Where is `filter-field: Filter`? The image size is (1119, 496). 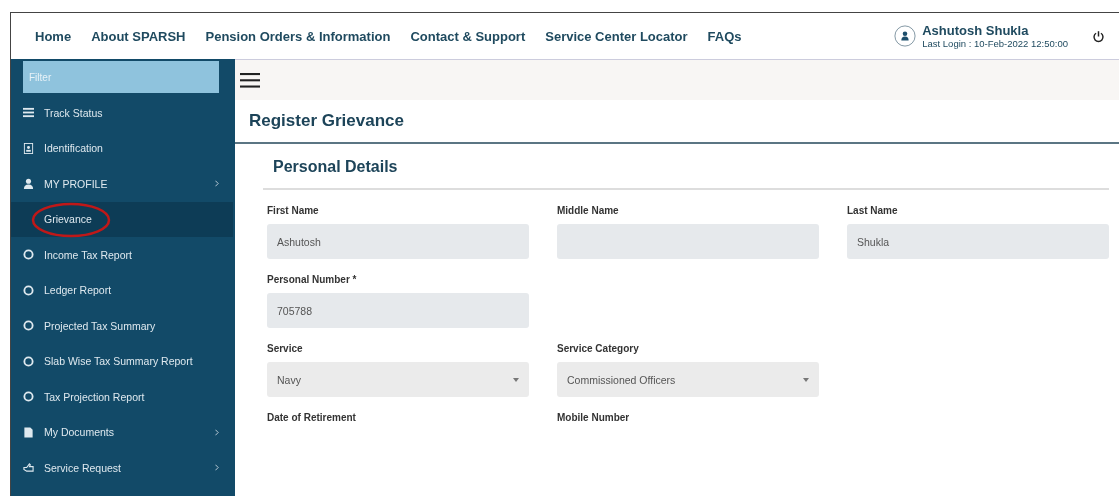 filter-field: Filter is located at coordinates (121, 77).